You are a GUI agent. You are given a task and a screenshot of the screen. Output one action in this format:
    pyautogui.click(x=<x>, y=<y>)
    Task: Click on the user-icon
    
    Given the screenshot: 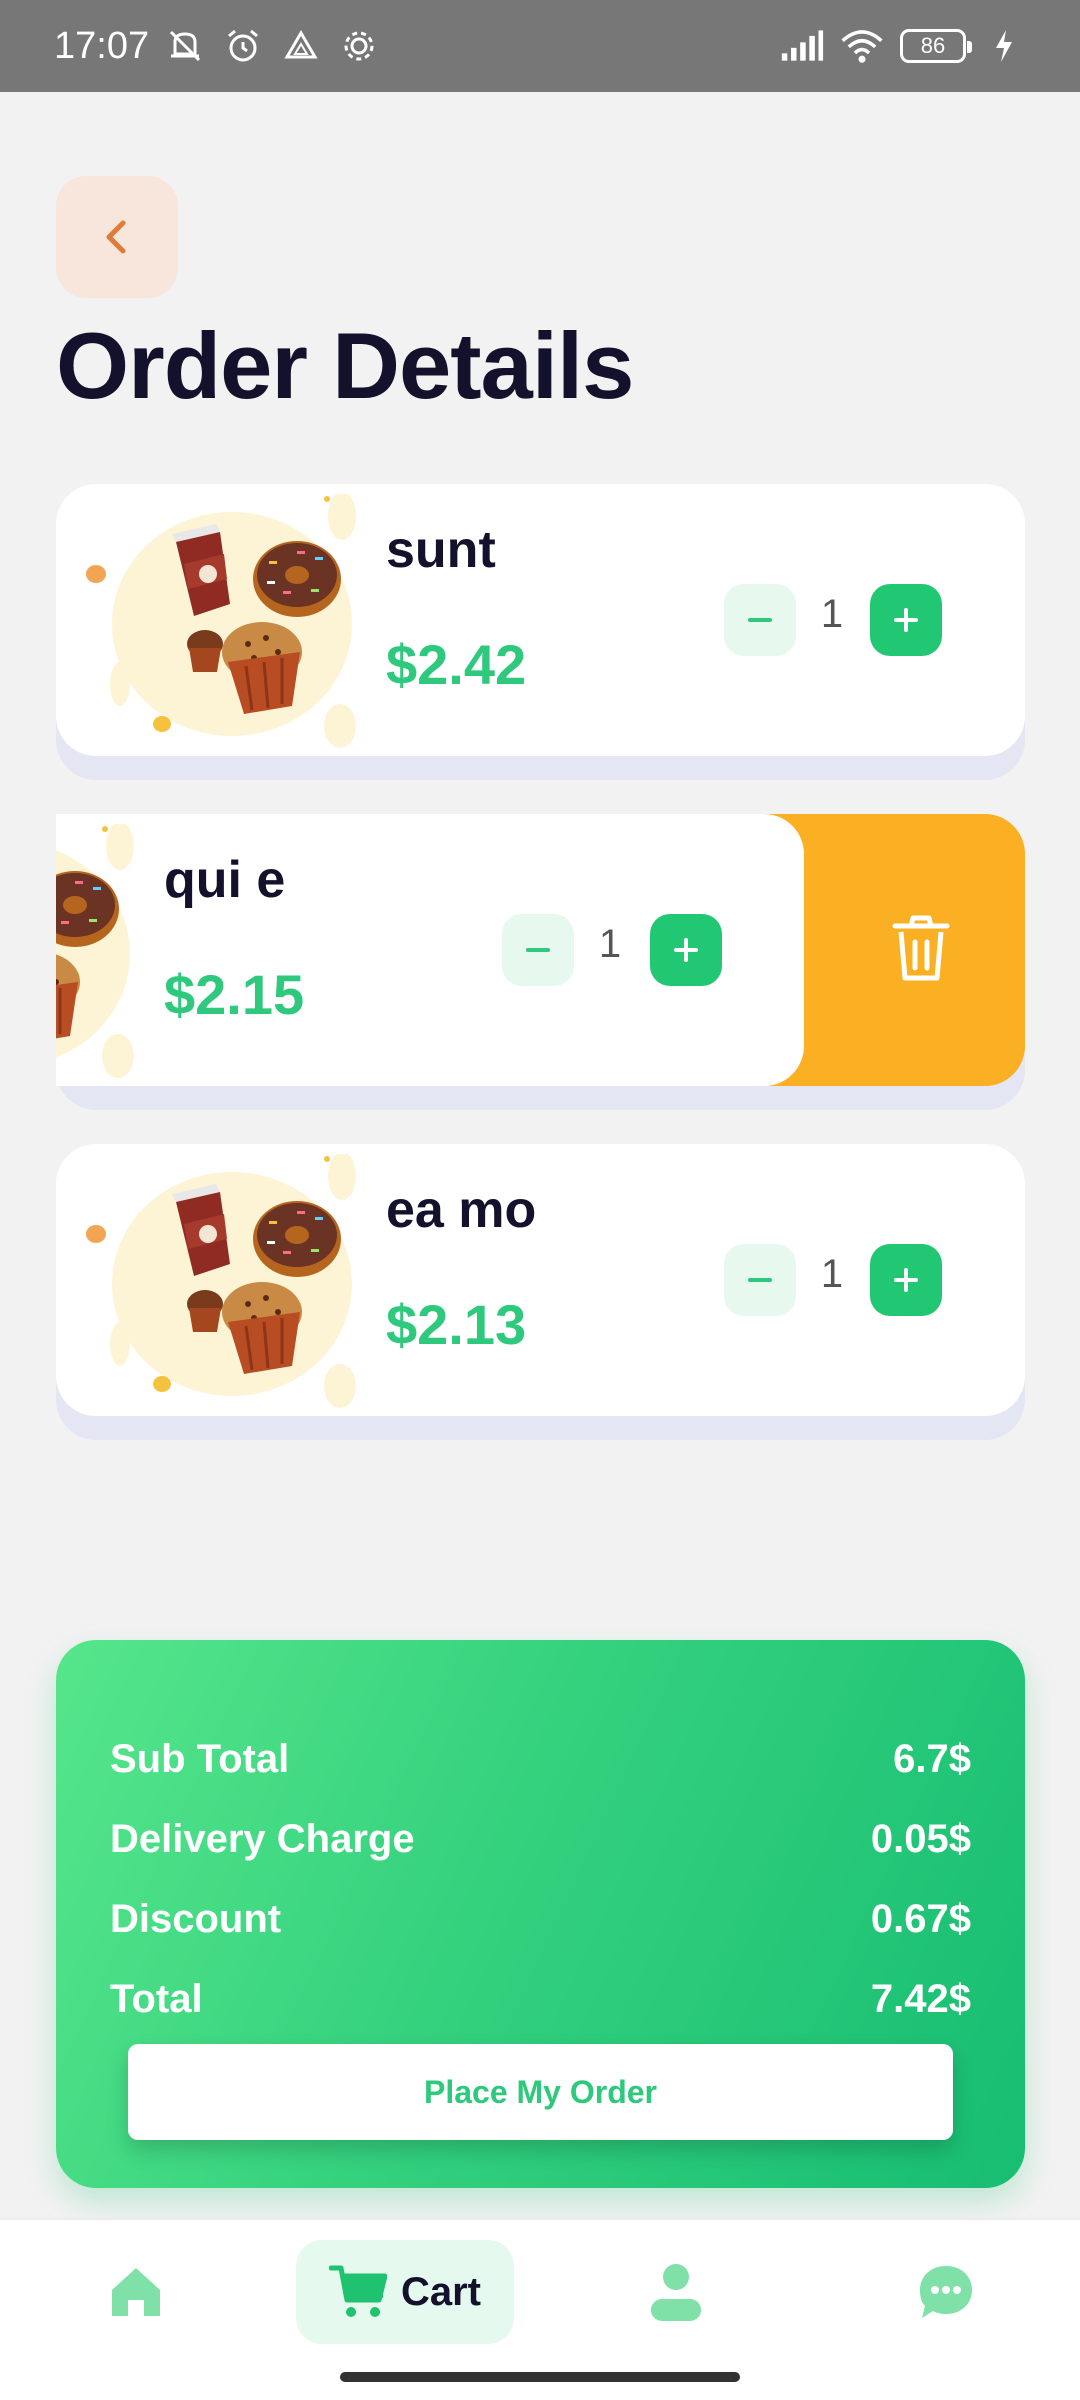 What is the action you would take?
    pyautogui.click(x=676, y=2292)
    